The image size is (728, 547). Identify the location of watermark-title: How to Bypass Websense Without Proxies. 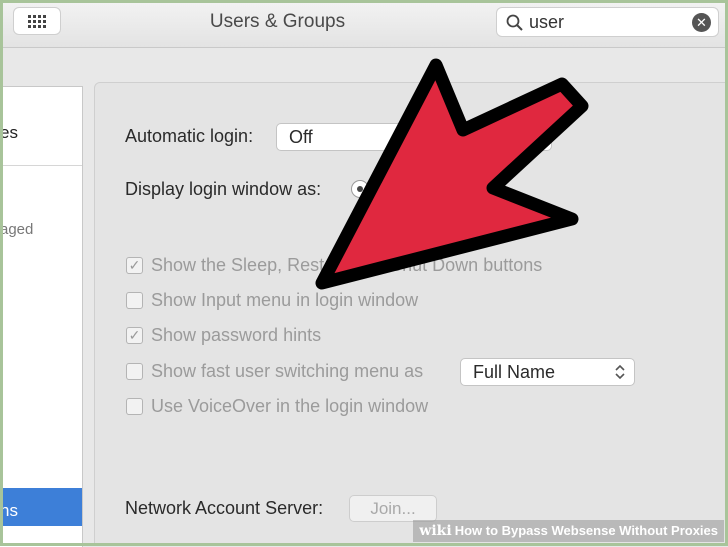
(586, 530).